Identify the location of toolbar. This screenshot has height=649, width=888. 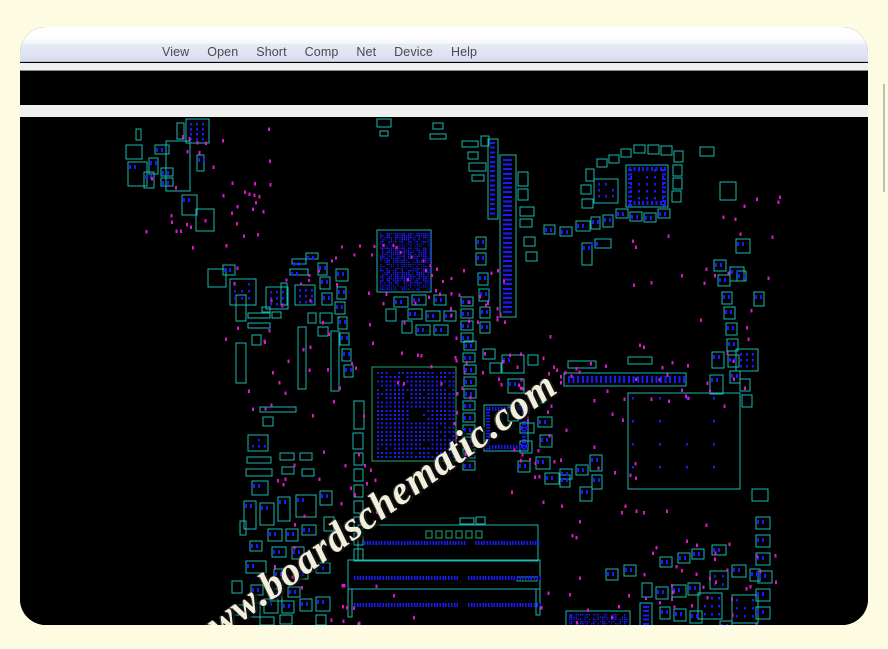
(444, 88).